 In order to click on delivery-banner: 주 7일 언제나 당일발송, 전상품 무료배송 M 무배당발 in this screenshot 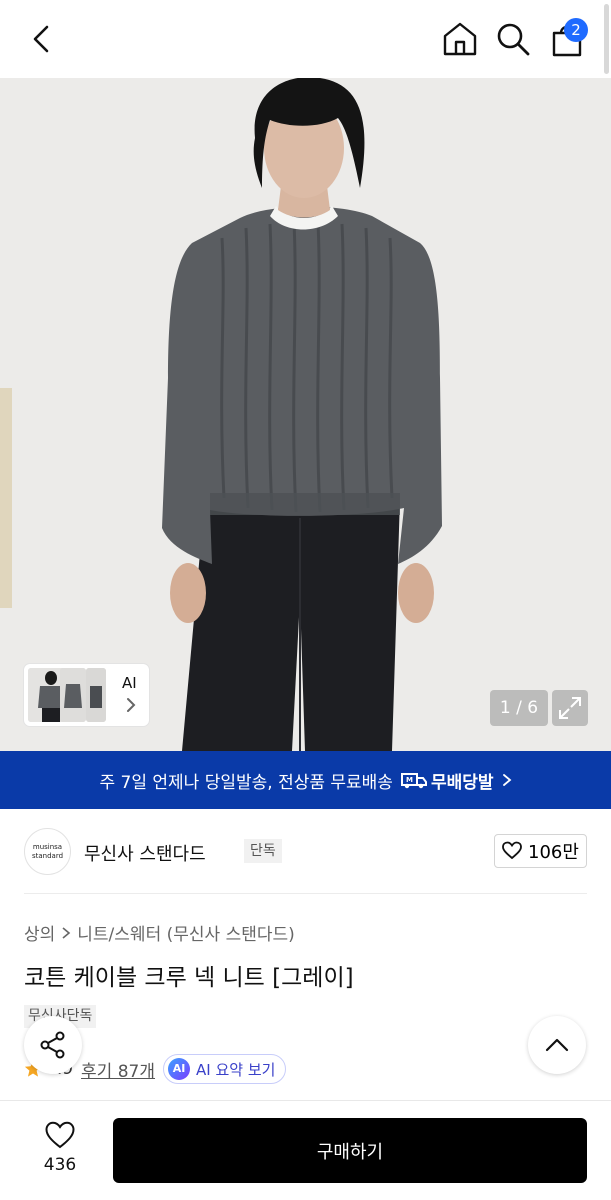, I will do `click(305, 780)`.